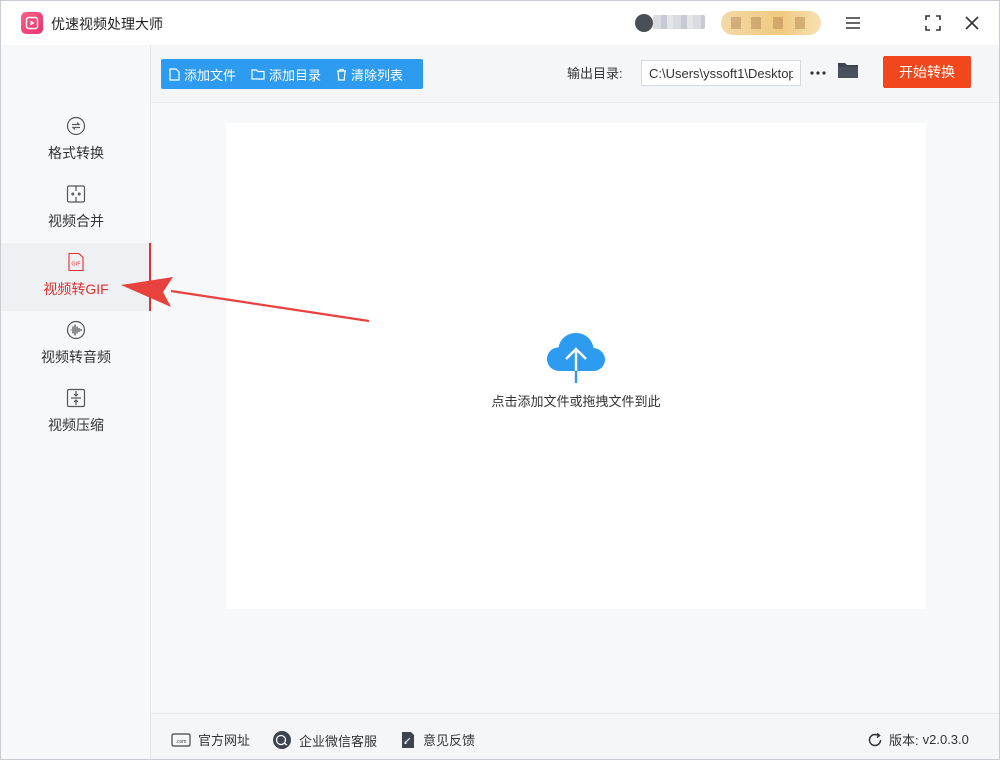 The height and width of the screenshot is (760, 1000). I want to click on refresh-icon, so click(875, 739).